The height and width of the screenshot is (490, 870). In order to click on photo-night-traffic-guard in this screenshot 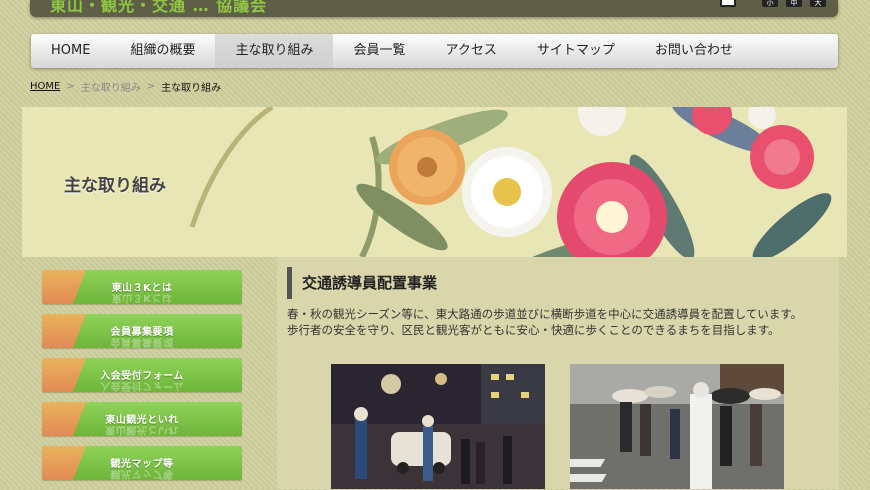, I will do `click(438, 426)`.